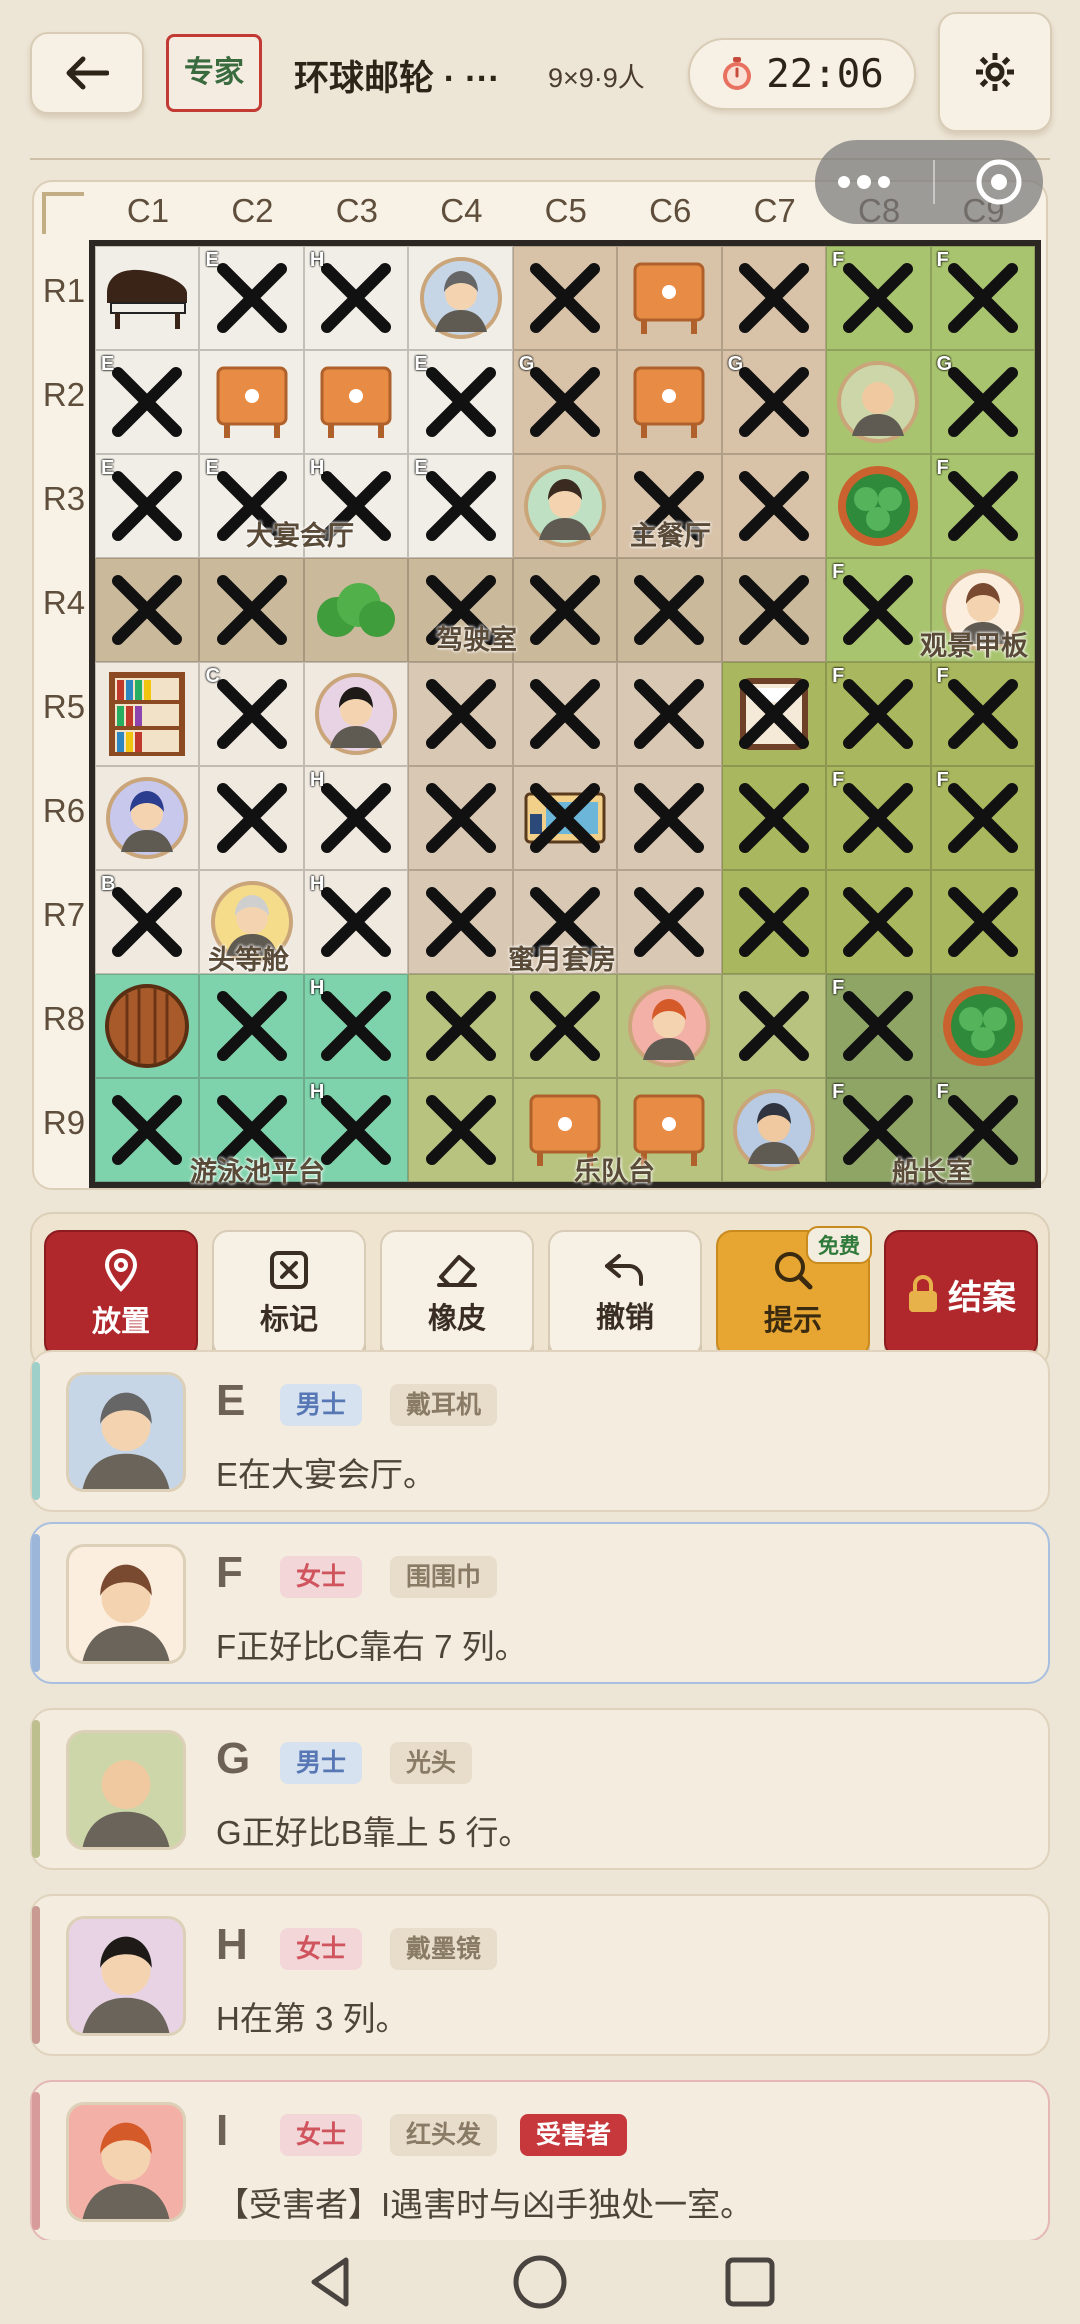 The image size is (1080, 2324). Describe the element at coordinates (982, 922) in the screenshot. I see `grid-cell-r7c9` at that location.